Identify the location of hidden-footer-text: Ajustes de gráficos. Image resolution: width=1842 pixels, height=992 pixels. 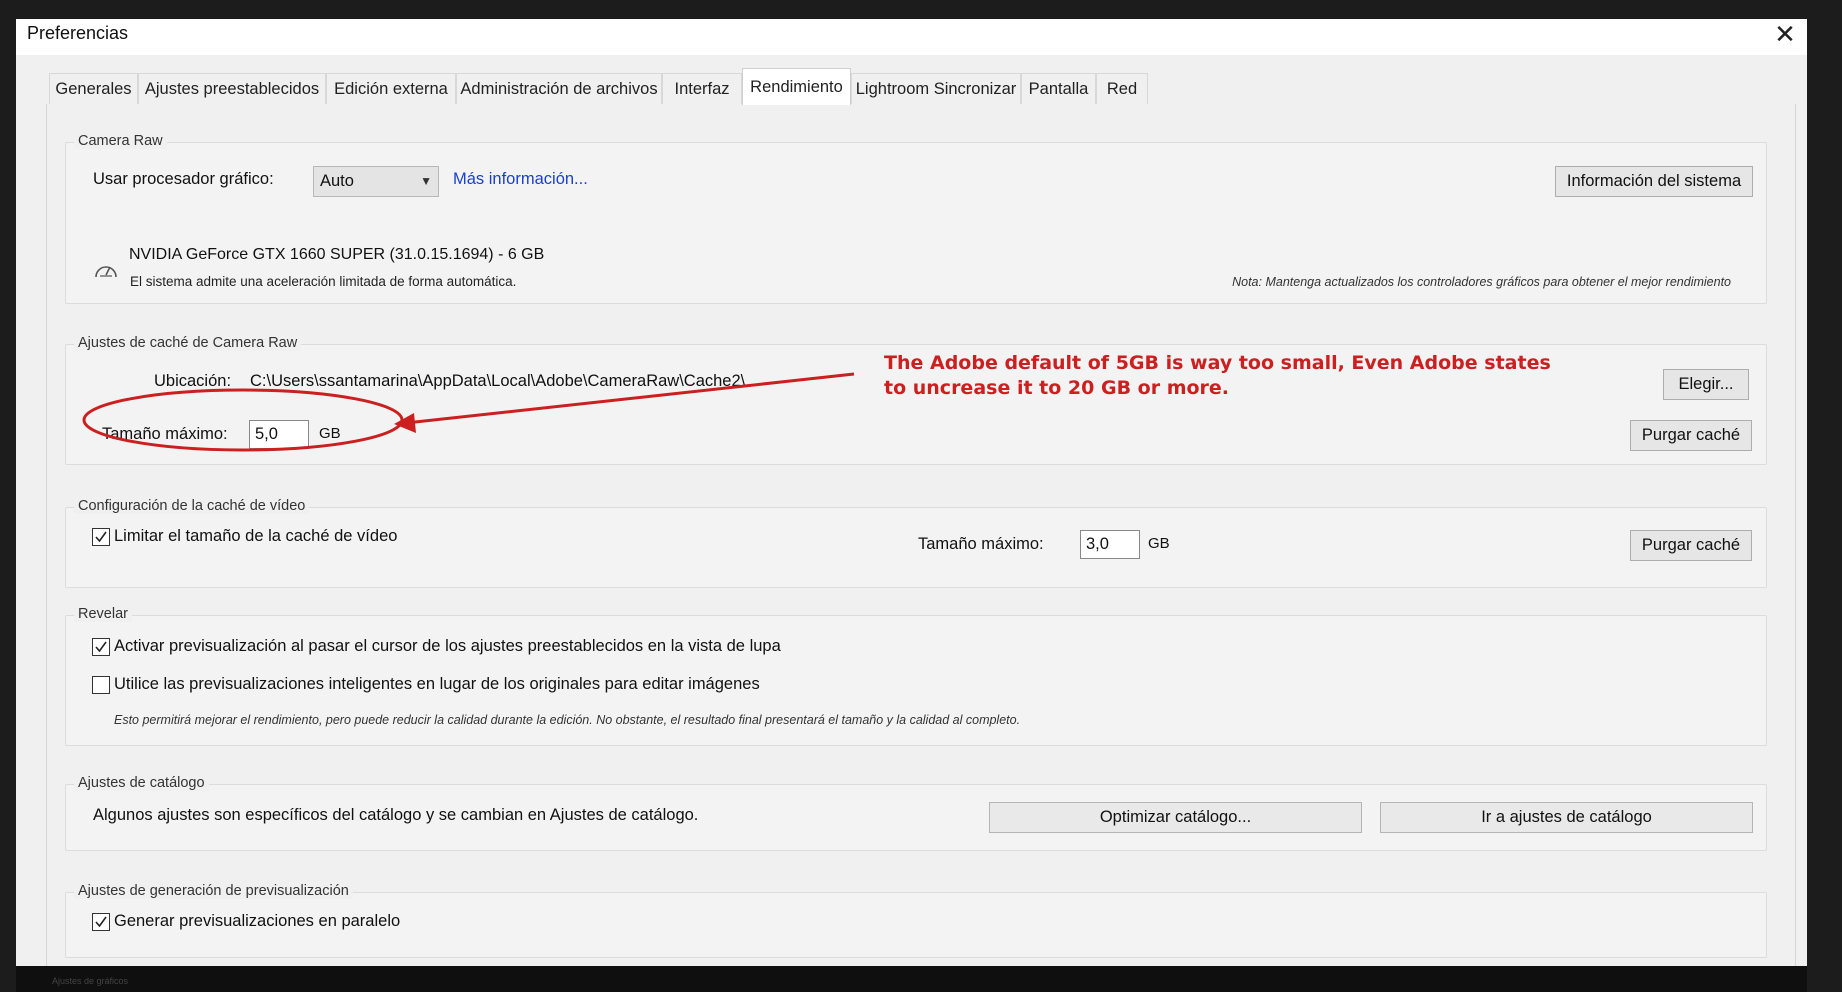
(90, 981).